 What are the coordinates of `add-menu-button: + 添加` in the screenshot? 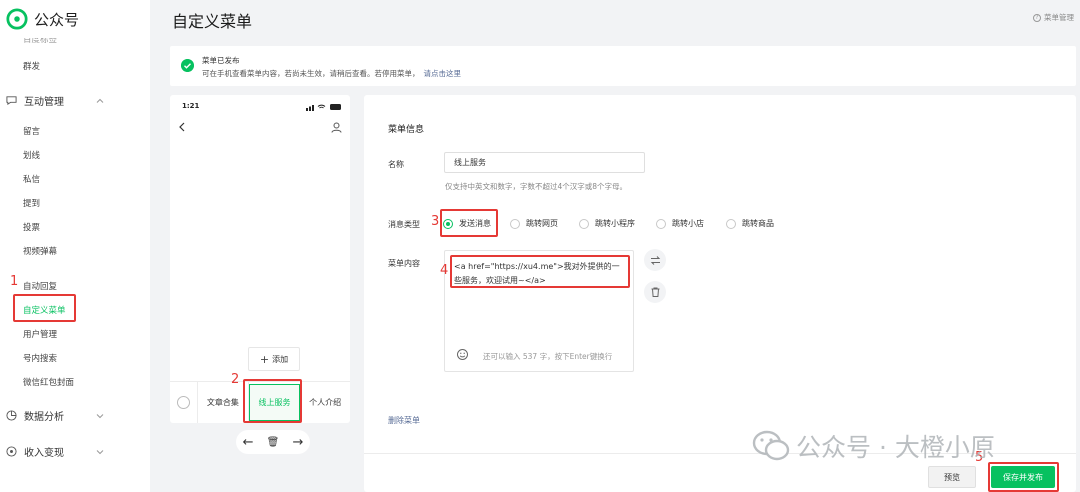 It's located at (274, 359).